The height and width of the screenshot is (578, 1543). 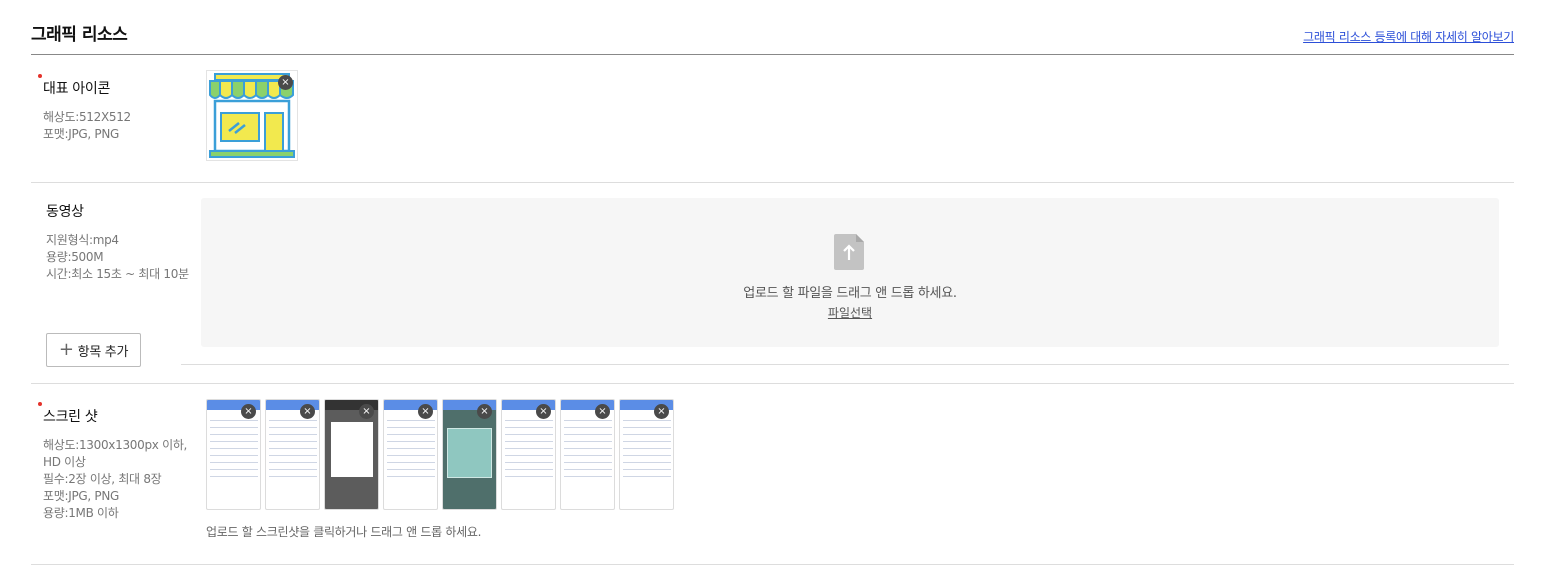 I want to click on add-item-label: 항목 추가, so click(x=103, y=352).